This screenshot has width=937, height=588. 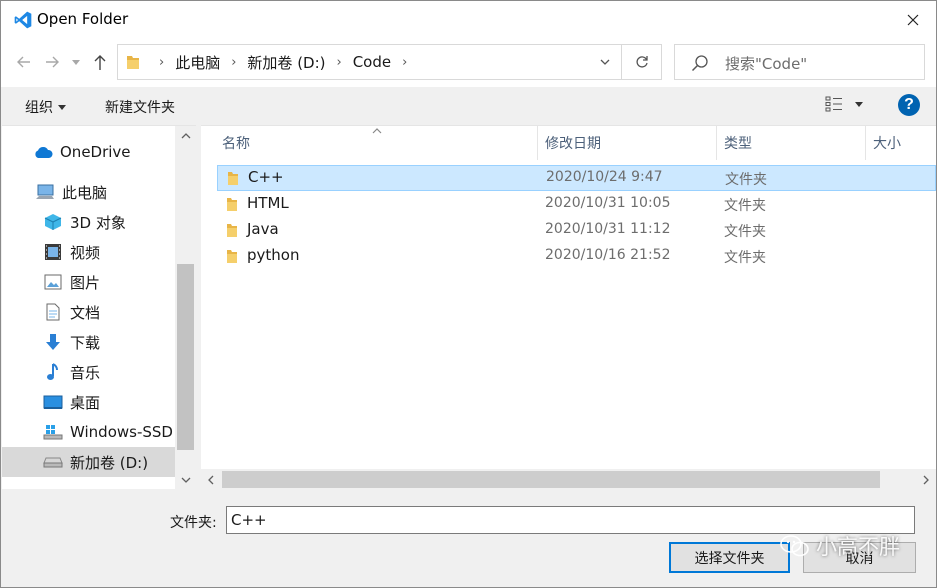 I want to click on video-icon, so click(x=53, y=252).